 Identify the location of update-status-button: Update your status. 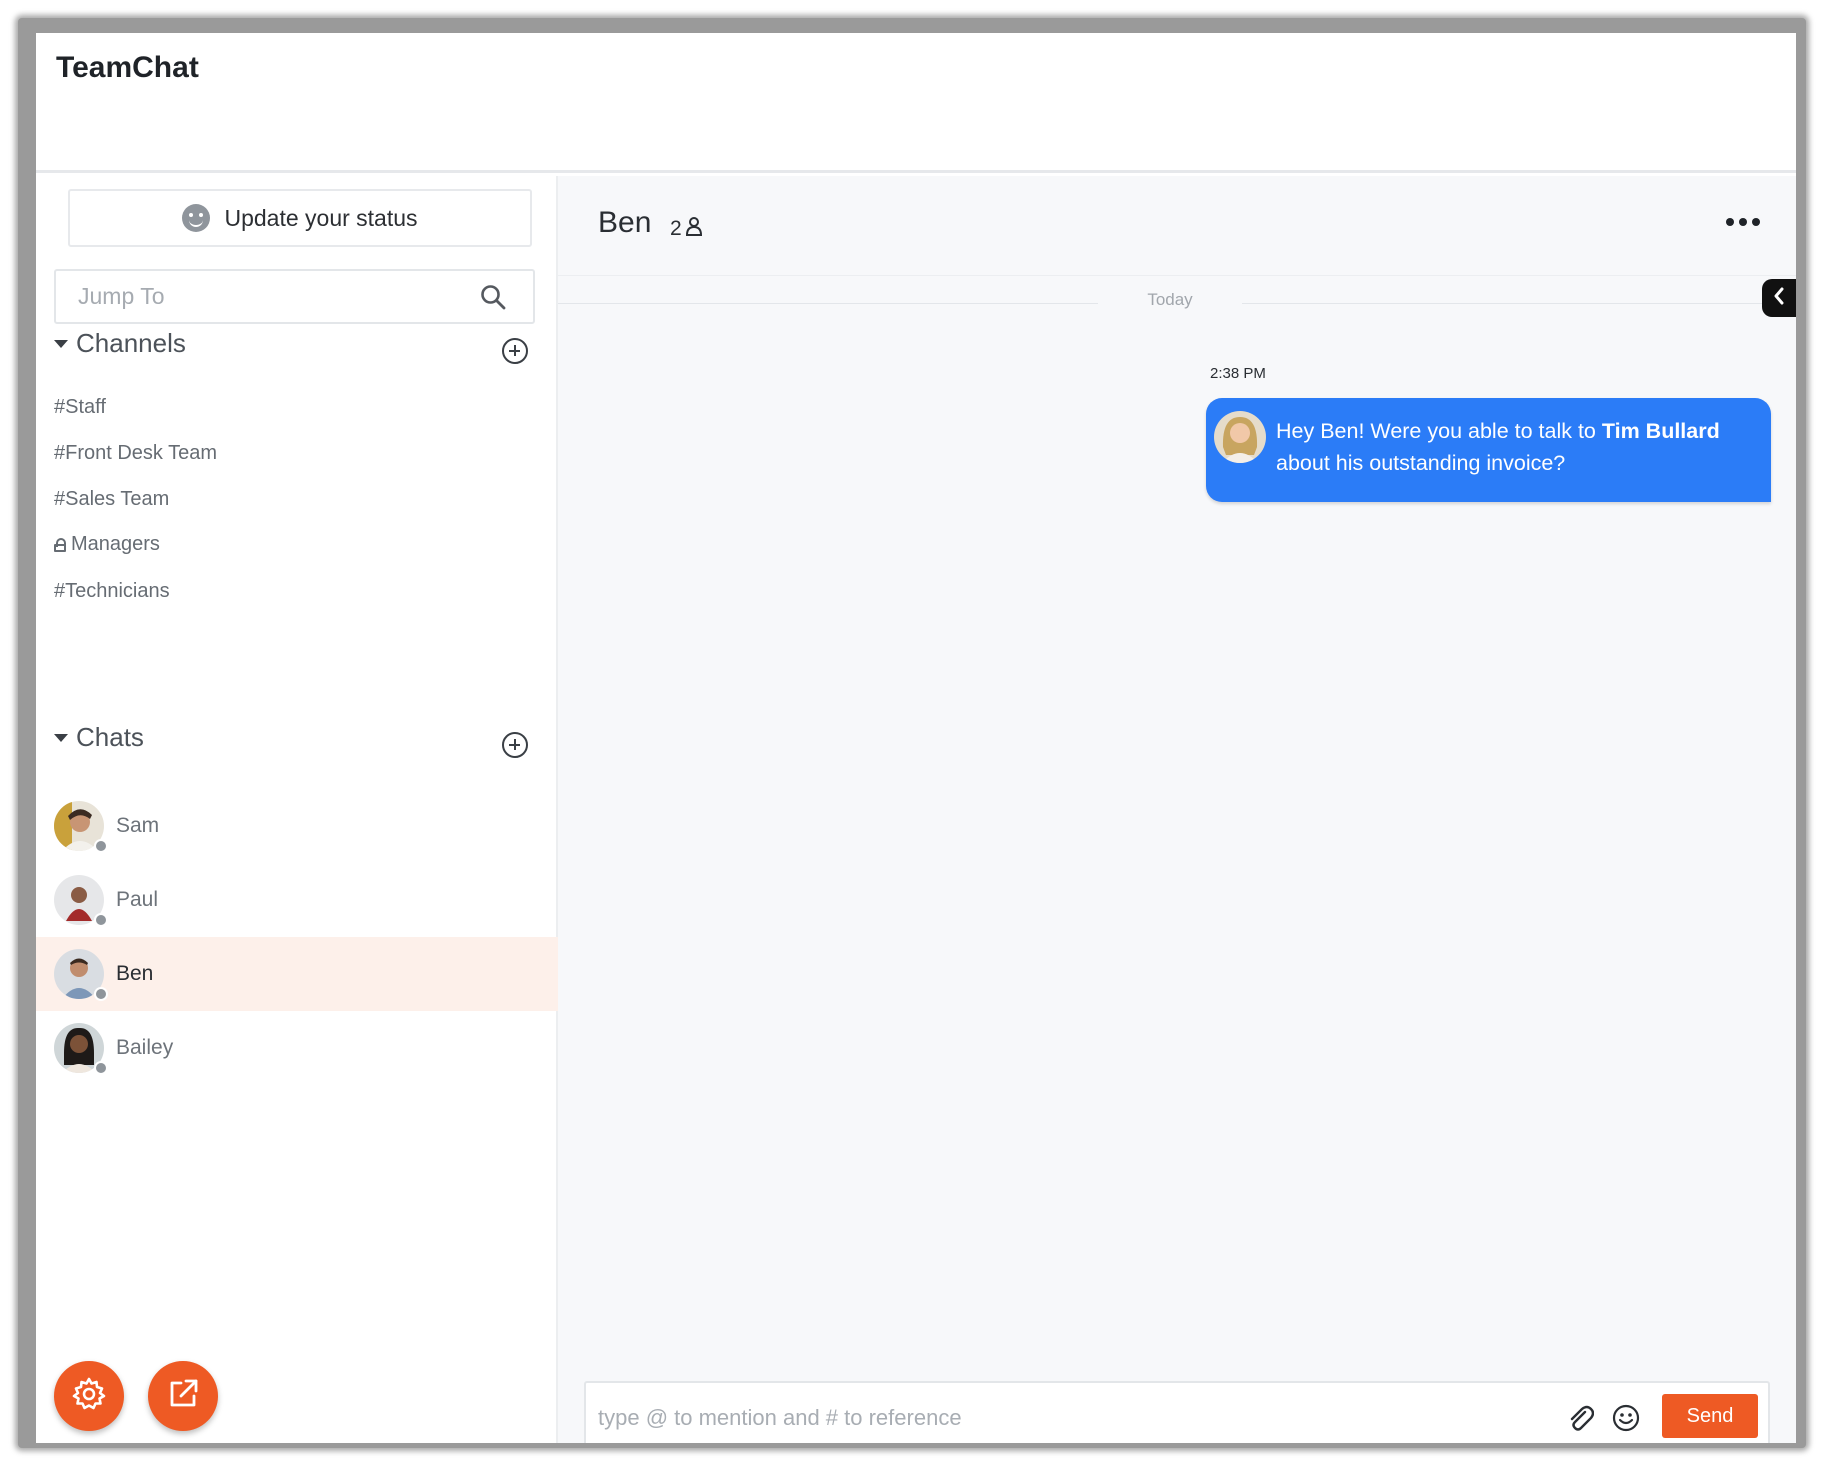
(300, 218).